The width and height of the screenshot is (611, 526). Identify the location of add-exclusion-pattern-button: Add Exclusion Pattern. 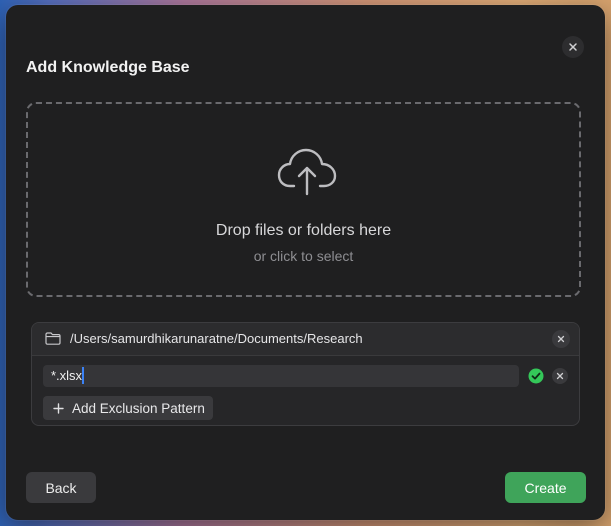
(128, 408).